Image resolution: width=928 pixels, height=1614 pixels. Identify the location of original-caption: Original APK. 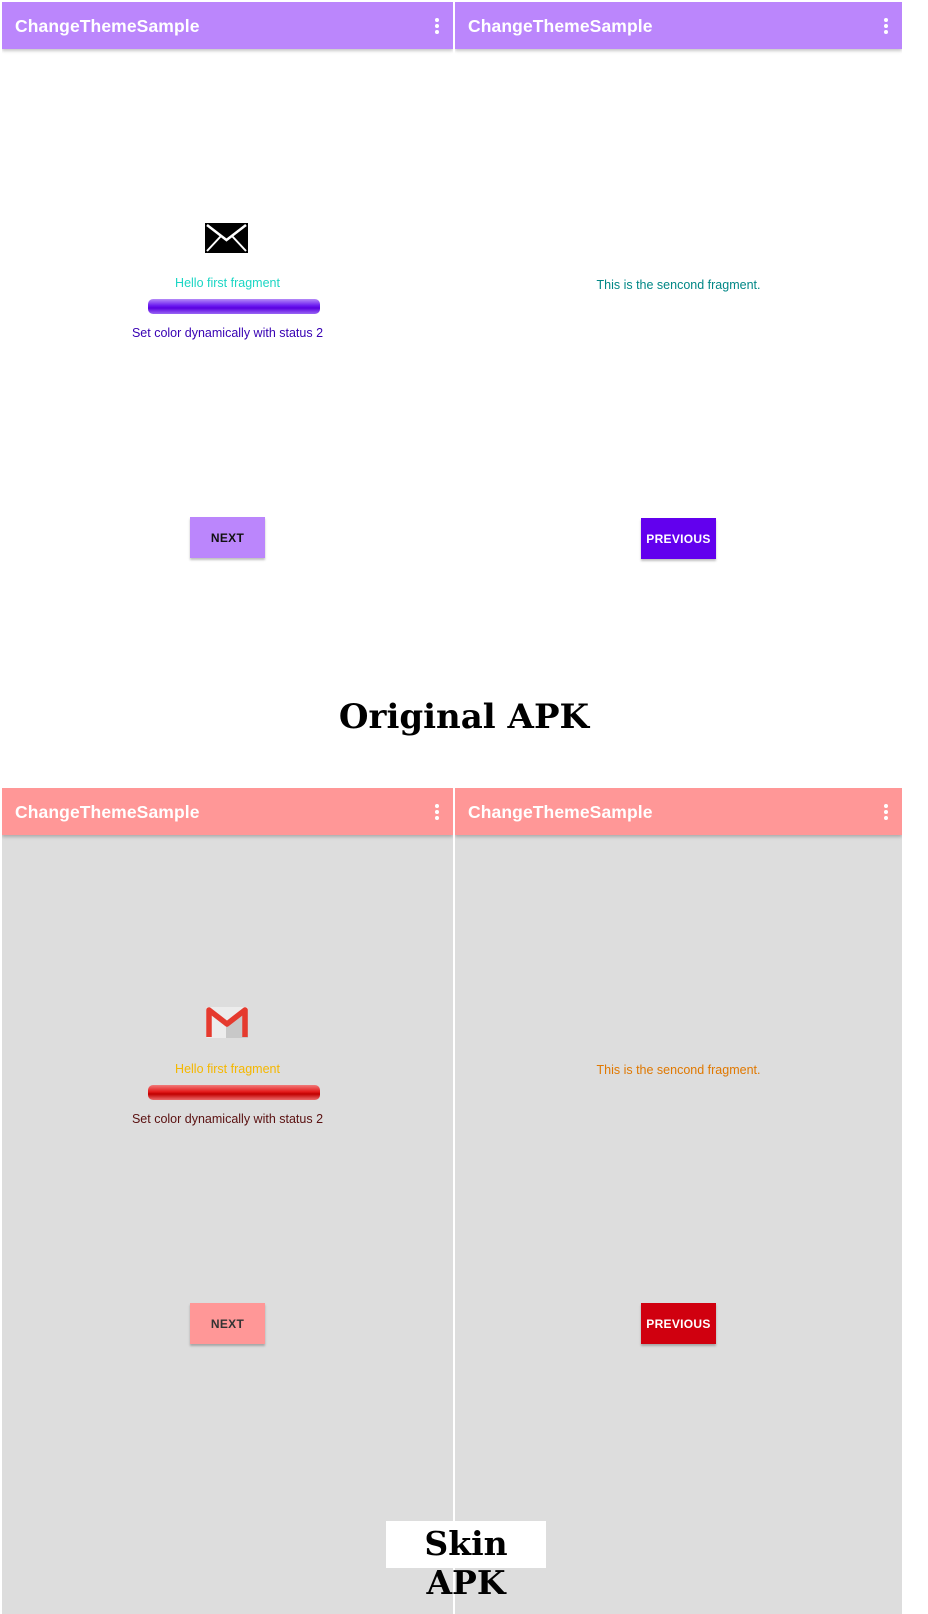
(464, 717).